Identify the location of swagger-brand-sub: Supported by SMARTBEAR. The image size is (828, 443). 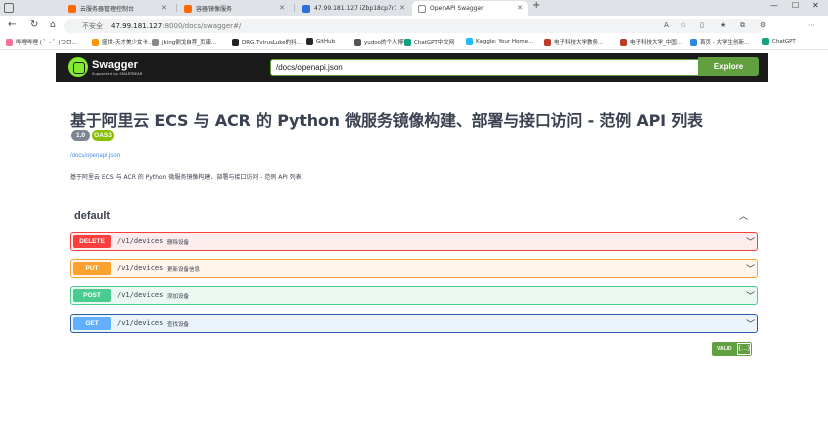
(117, 74).